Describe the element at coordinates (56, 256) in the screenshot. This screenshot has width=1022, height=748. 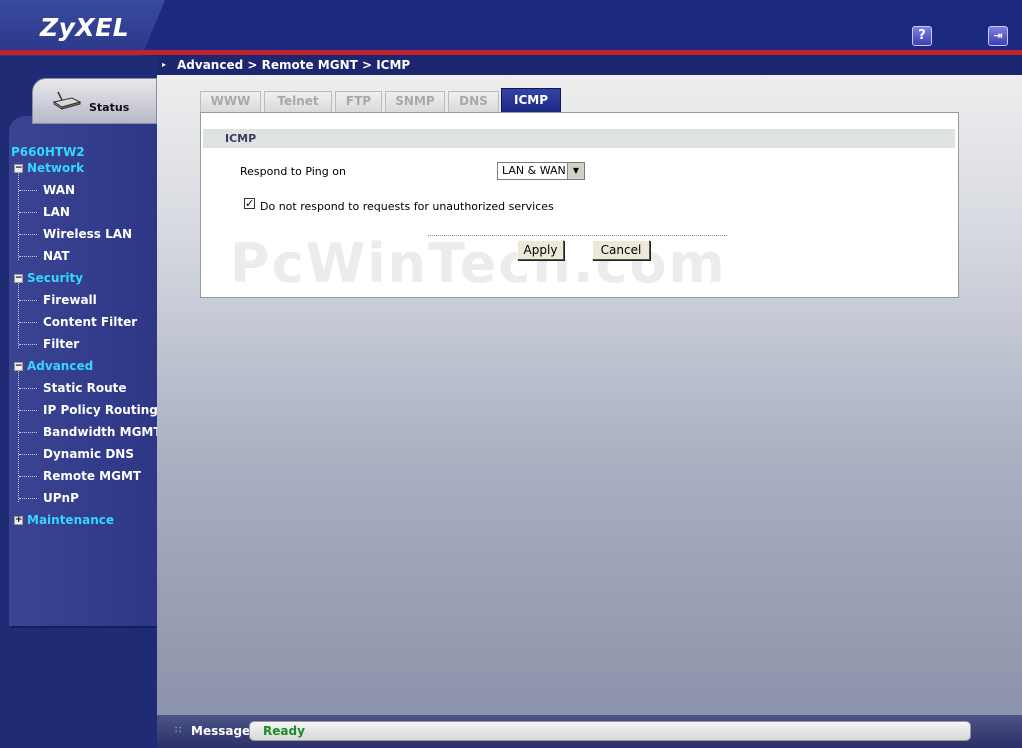
I see `sidebar-item-nat: NAT` at that location.